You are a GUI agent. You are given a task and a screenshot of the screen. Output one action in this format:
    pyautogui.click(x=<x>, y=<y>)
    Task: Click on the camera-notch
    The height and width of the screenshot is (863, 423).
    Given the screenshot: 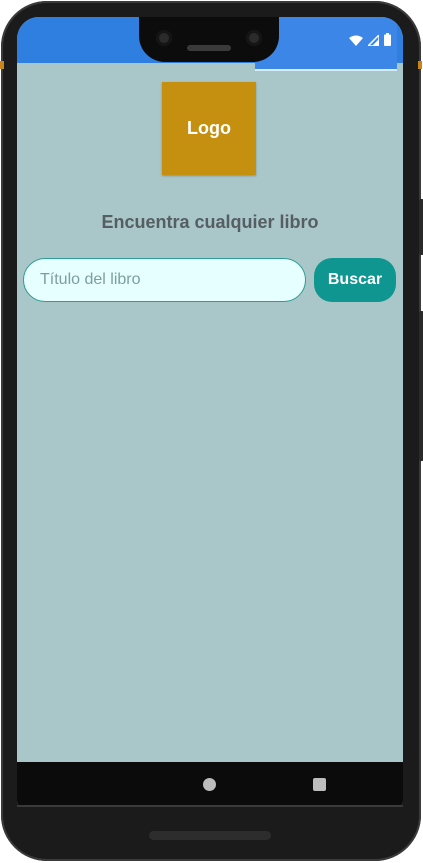 What is the action you would take?
    pyautogui.click(x=209, y=39)
    